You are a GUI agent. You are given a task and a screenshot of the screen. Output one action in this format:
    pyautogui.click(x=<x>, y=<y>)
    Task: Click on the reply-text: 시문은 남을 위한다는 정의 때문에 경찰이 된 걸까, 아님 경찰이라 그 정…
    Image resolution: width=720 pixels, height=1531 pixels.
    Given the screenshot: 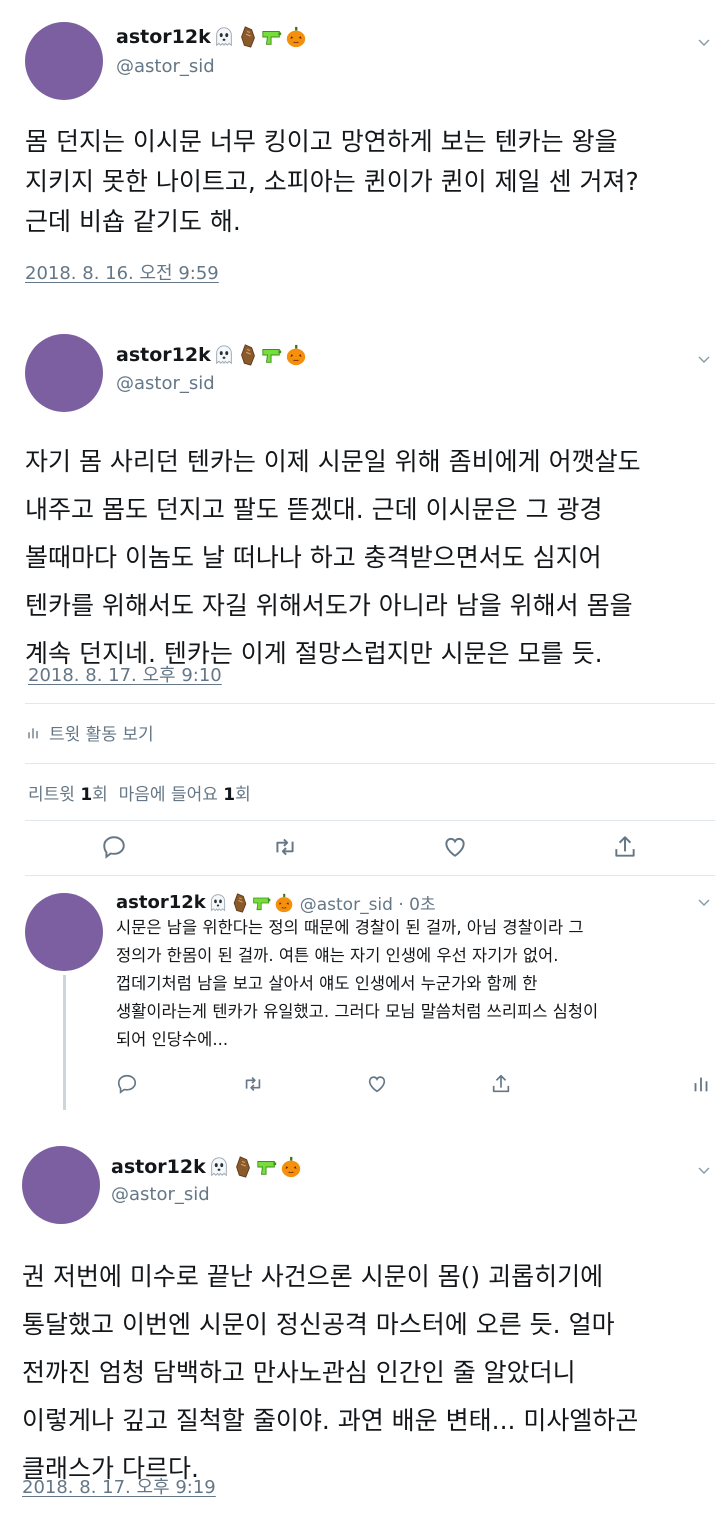 What is the action you would take?
    pyautogui.click(x=357, y=983)
    